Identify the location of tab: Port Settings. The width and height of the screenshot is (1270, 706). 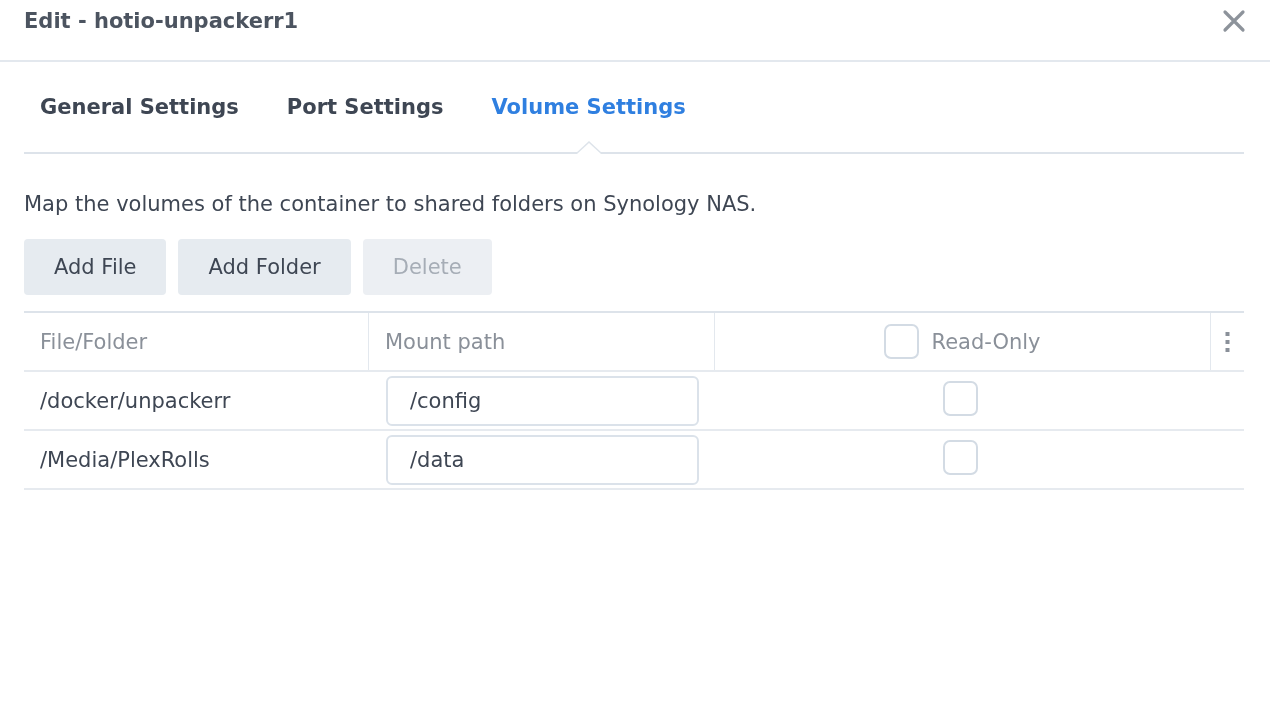
(365, 107).